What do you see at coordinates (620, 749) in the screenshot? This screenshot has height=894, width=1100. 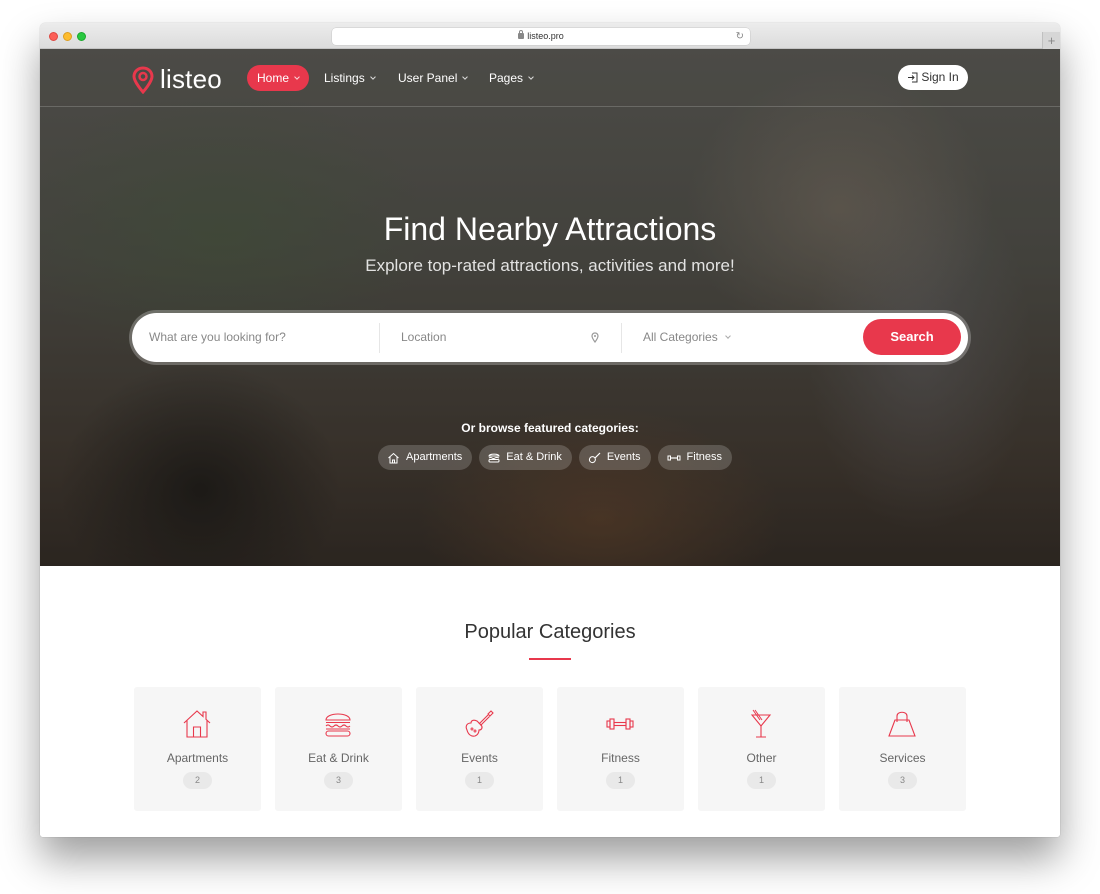 I see `category-card-fitness: Fitness 1` at bounding box center [620, 749].